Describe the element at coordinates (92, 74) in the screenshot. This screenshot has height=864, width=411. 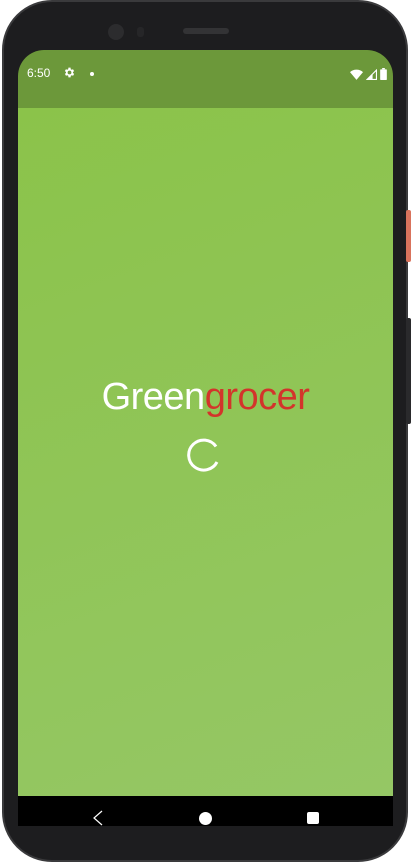
I see `notification-dot-icon` at that location.